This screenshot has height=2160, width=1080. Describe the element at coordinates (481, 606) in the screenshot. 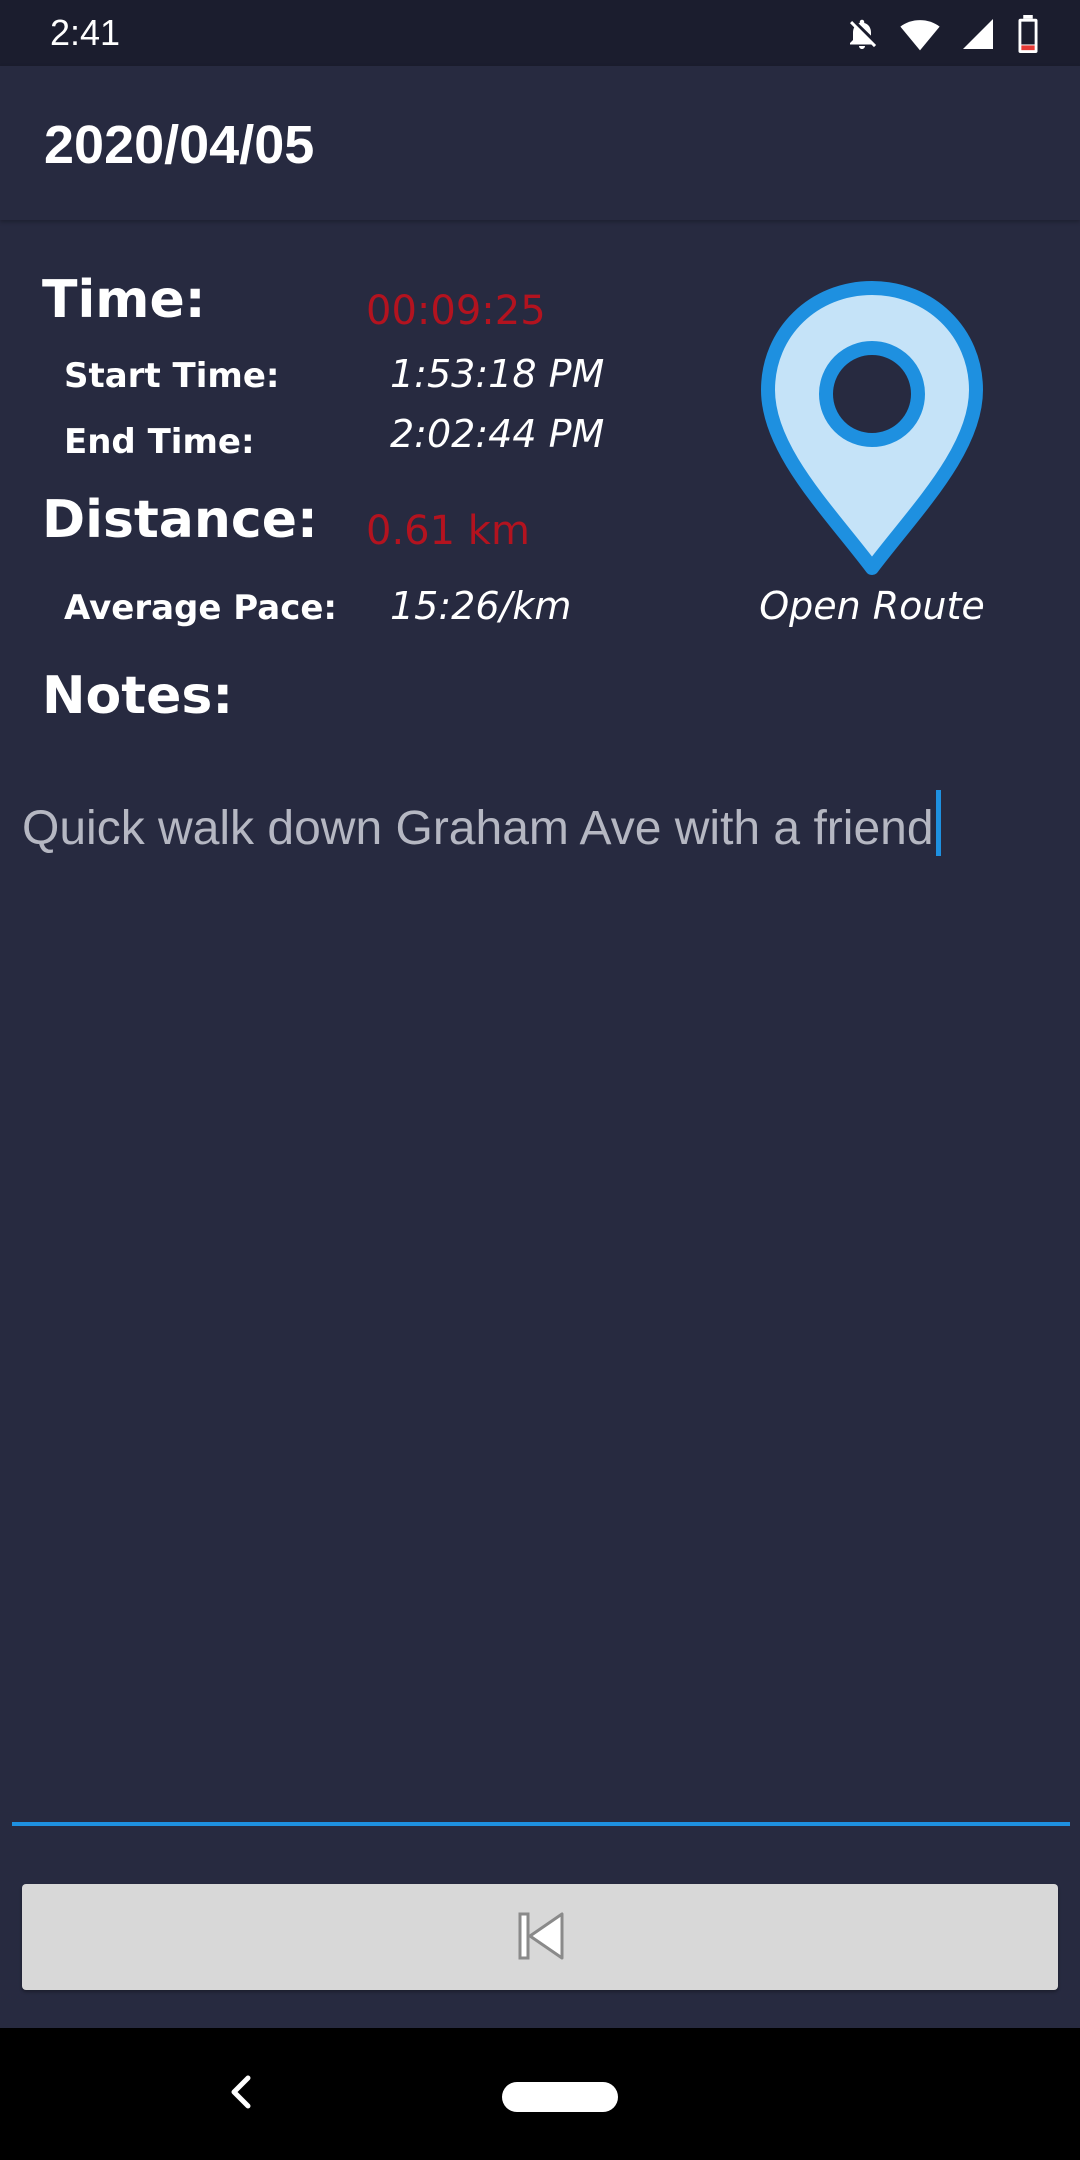

I see `average-pace-value: 15:26/km` at that location.